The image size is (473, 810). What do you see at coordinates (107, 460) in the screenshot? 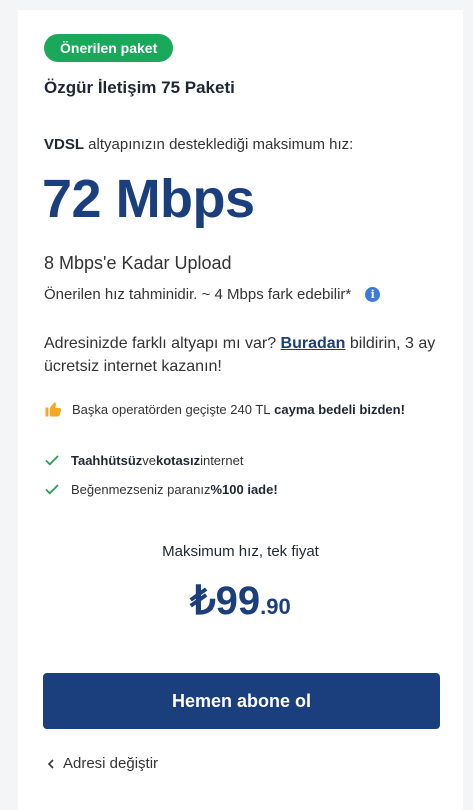
I see `feature-bold: Taahhütsüz` at bounding box center [107, 460].